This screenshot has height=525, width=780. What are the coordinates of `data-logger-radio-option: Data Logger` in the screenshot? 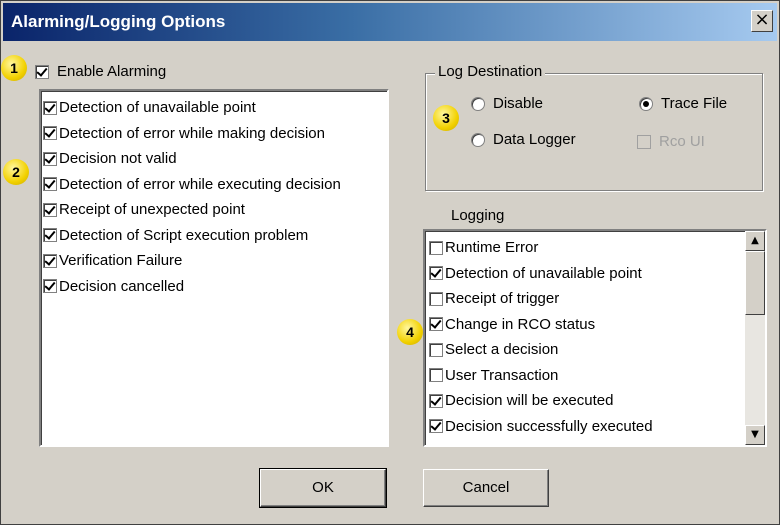 It's located at (523, 139).